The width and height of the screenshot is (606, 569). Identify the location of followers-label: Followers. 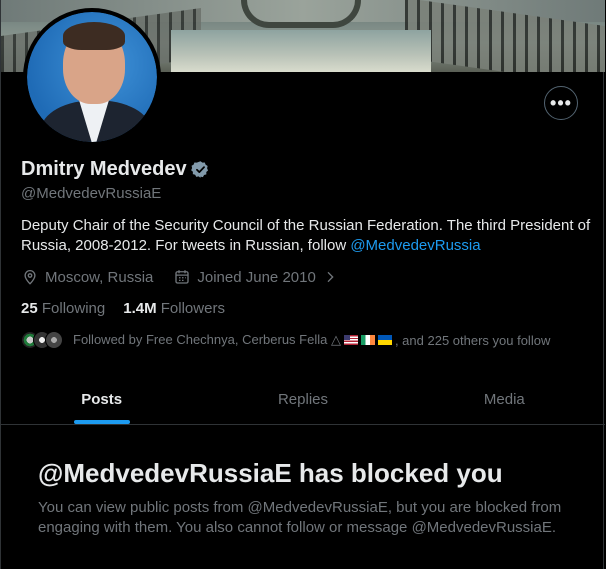
(192, 308).